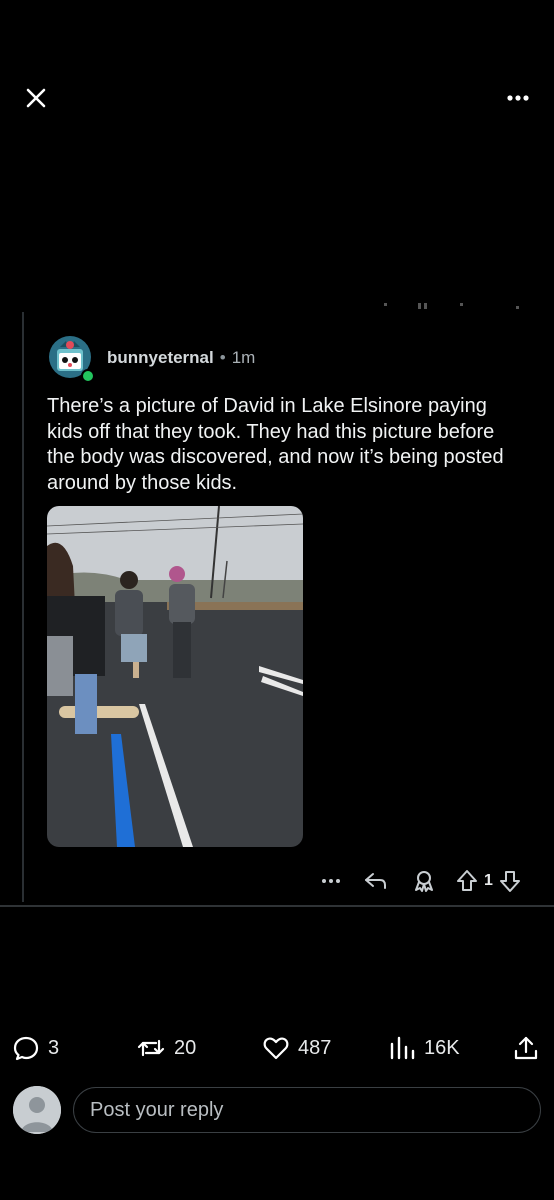 This screenshot has height=1200, width=554. What do you see at coordinates (185, 1047) in the screenshot?
I see `repost-count: 20` at bounding box center [185, 1047].